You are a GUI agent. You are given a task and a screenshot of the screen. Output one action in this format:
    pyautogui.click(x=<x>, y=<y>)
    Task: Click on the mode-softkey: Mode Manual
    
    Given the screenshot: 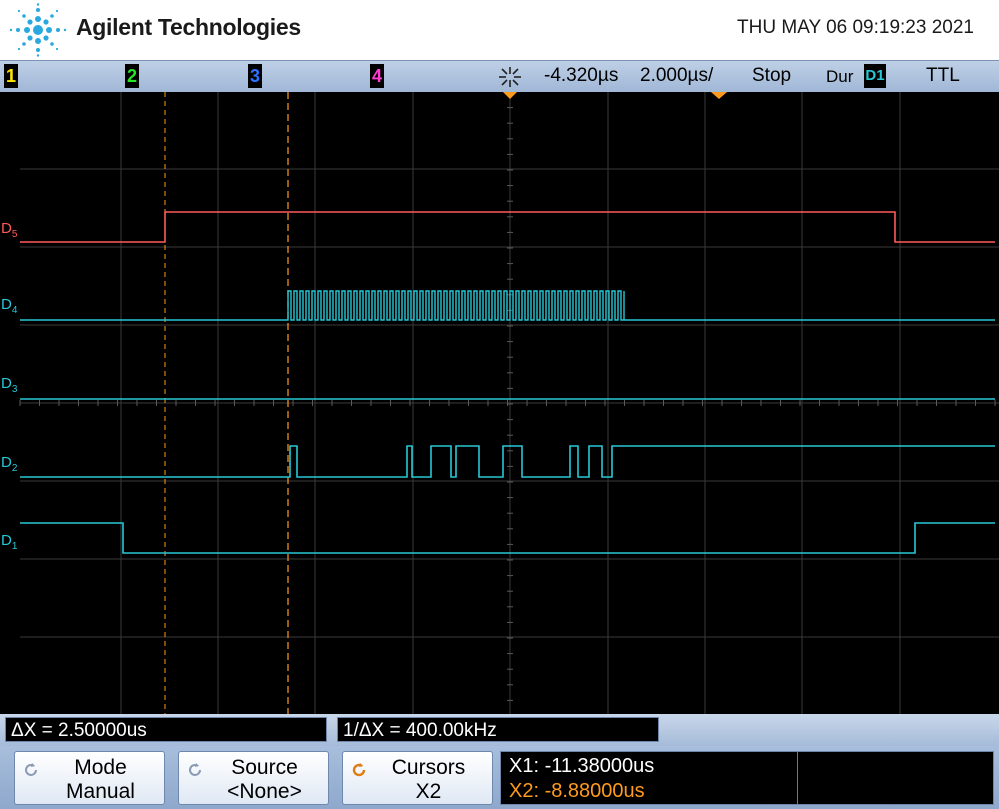 What is the action you would take?
    pyautogui.click(x=89, y=778)
    